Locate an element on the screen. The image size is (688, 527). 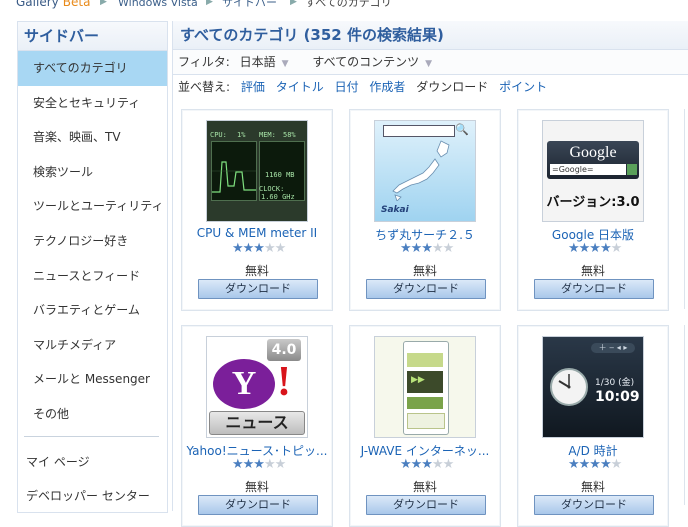
jwave-bar is located at coordinates (425, 403).